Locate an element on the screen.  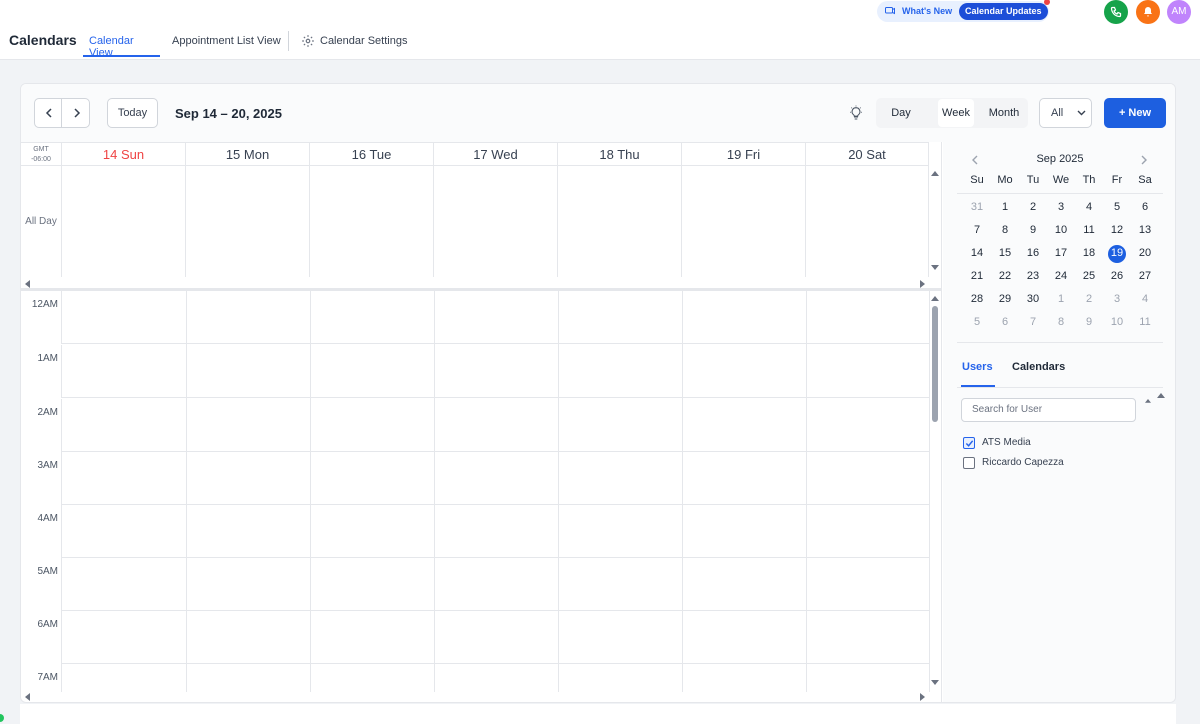
gear-icon is located at coordinates (308, 41).